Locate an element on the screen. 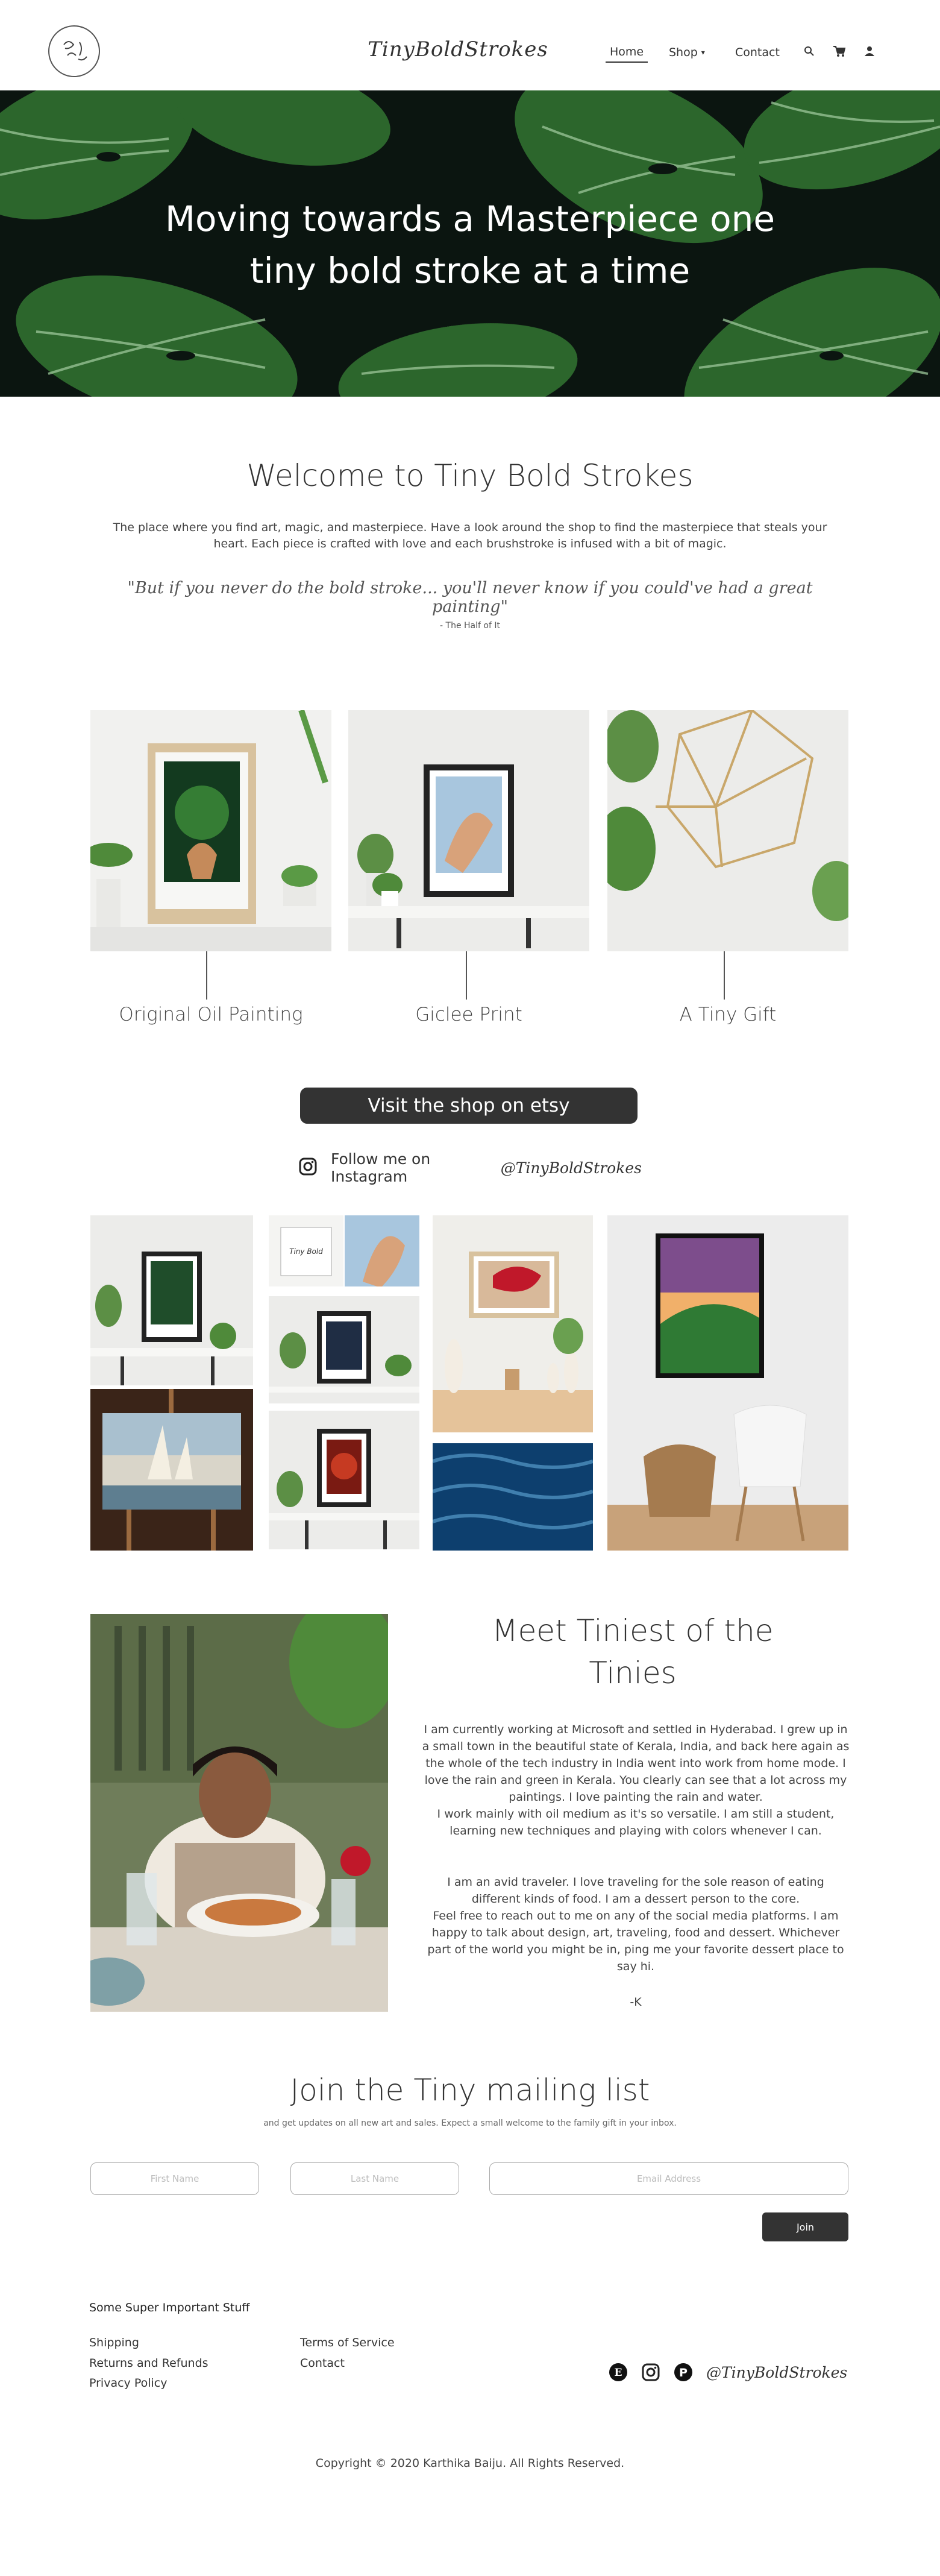 Image resolution: width=940 pixels, height=2576 pixels. footer-link-terms: Terms of Service is located at coordinates (390, 2344).